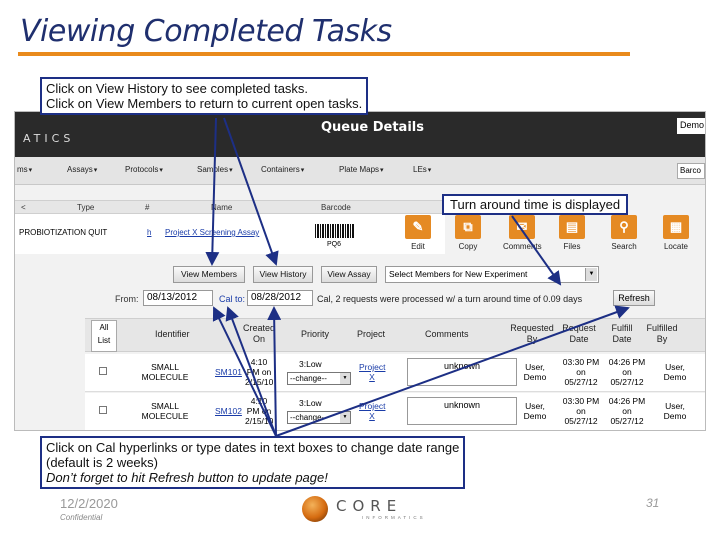 This screenshot has height=540, width=720. What do you see at coordinates (215, 169) in the screenshot?
I see `menu-item-samples: Samples▾` at bounding box center [215, 169].